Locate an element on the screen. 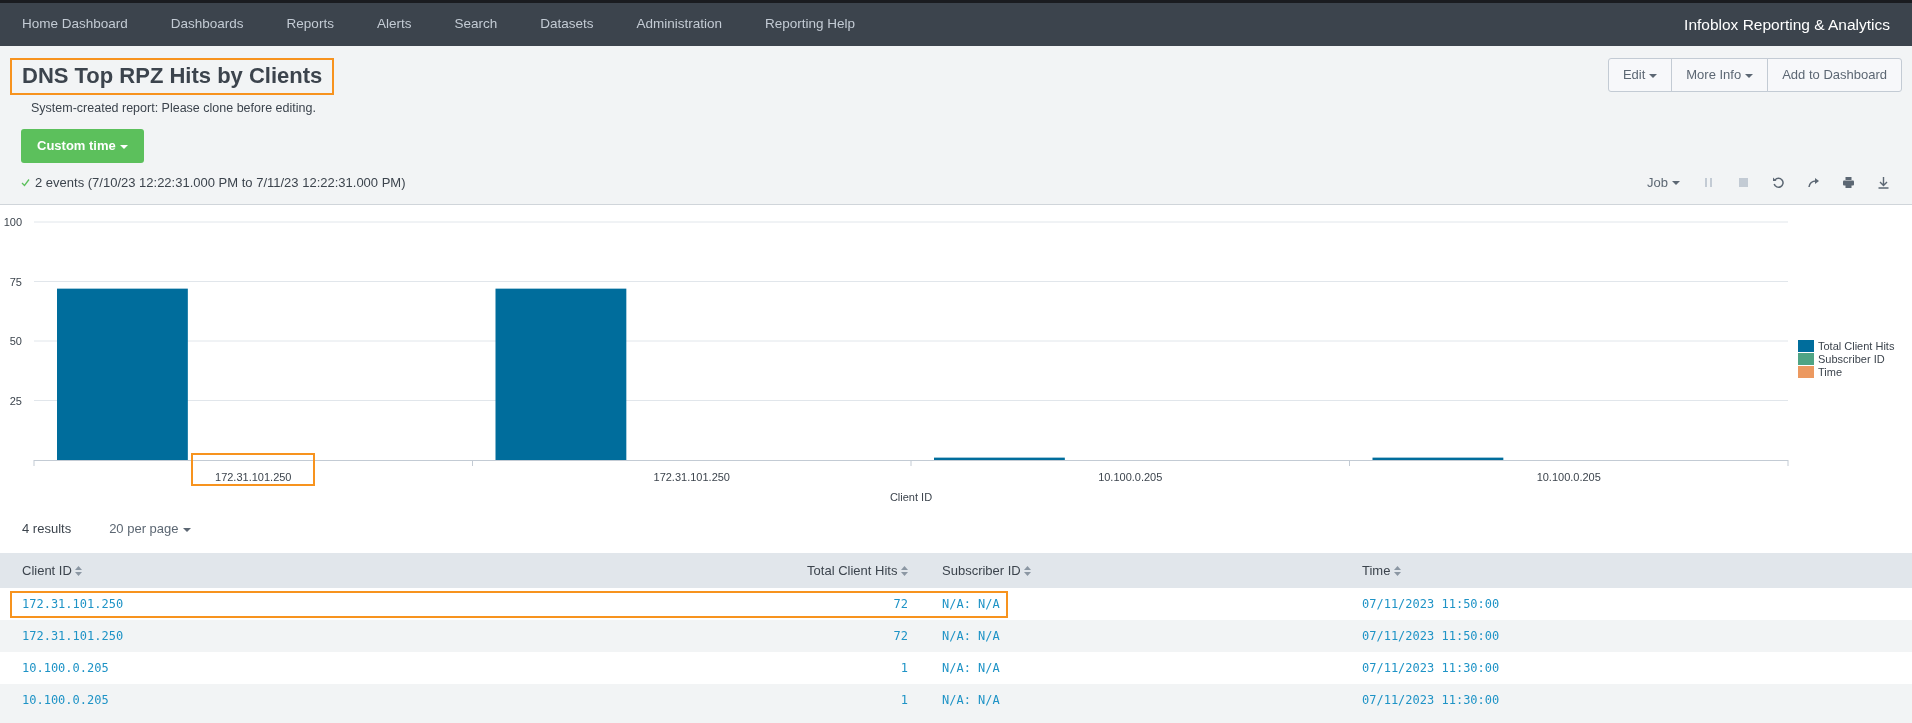 Image resolution: width=1912 pixels, height=723 pixels. legend-label: Subscriber ID is located at coordinates (1851, 359).